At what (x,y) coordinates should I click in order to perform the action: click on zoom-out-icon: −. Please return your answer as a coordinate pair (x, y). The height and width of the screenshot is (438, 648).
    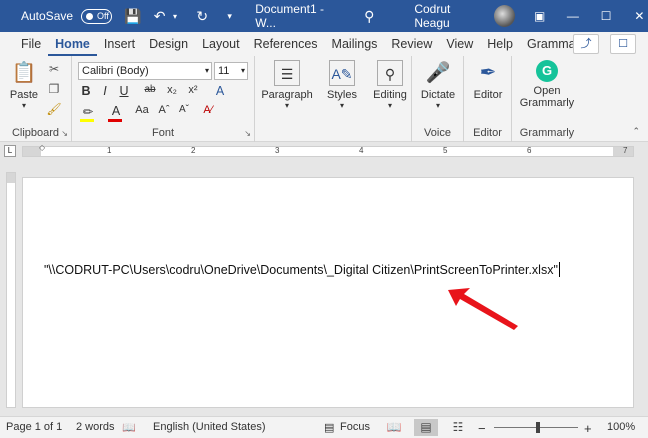
    Looking at the image, I should click on (482, 428).